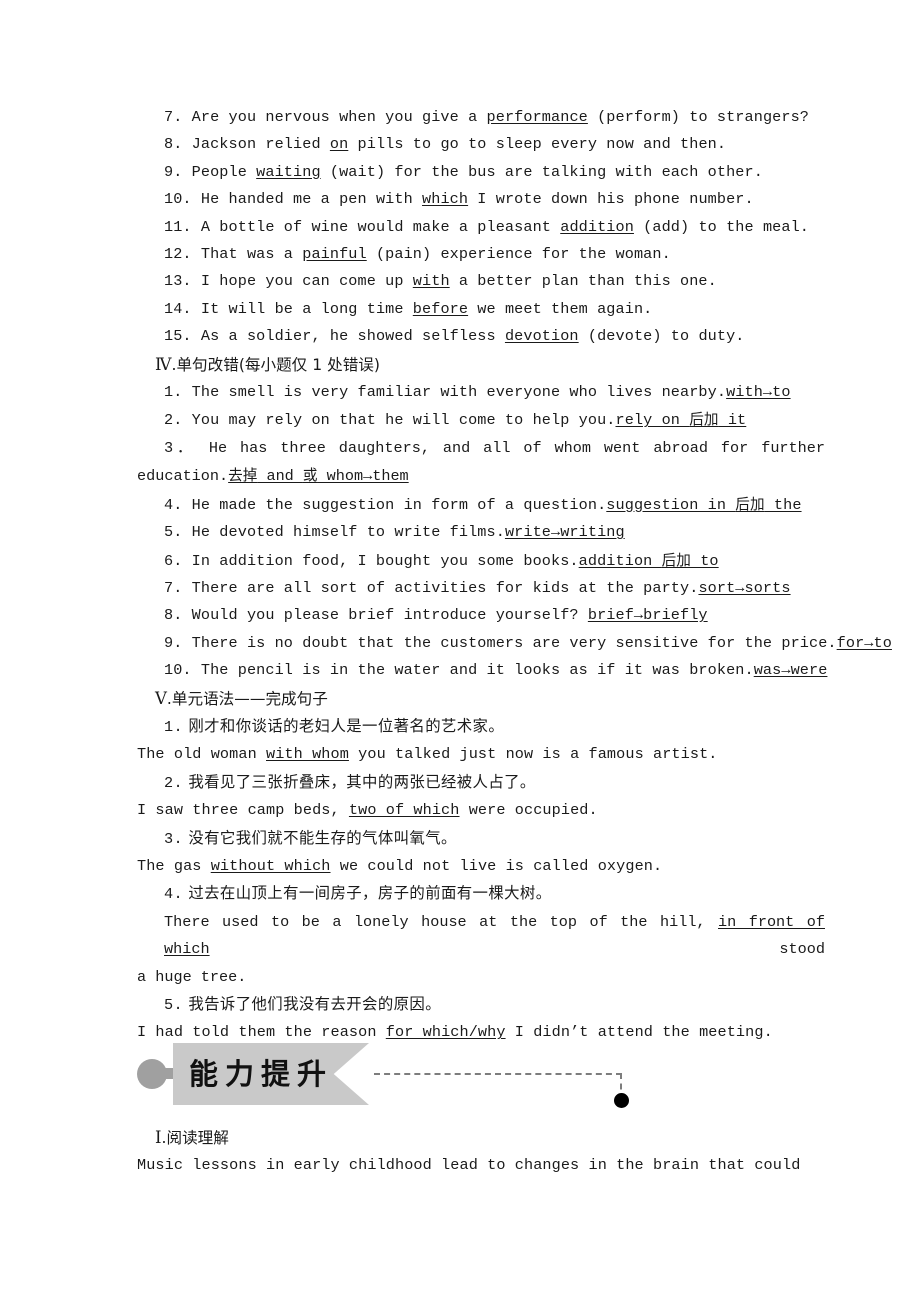  What do you see at coordinates (621, 1100) in the screenshot?
I see `banner-right-dot-icon` at bounding box center [621, 1100].